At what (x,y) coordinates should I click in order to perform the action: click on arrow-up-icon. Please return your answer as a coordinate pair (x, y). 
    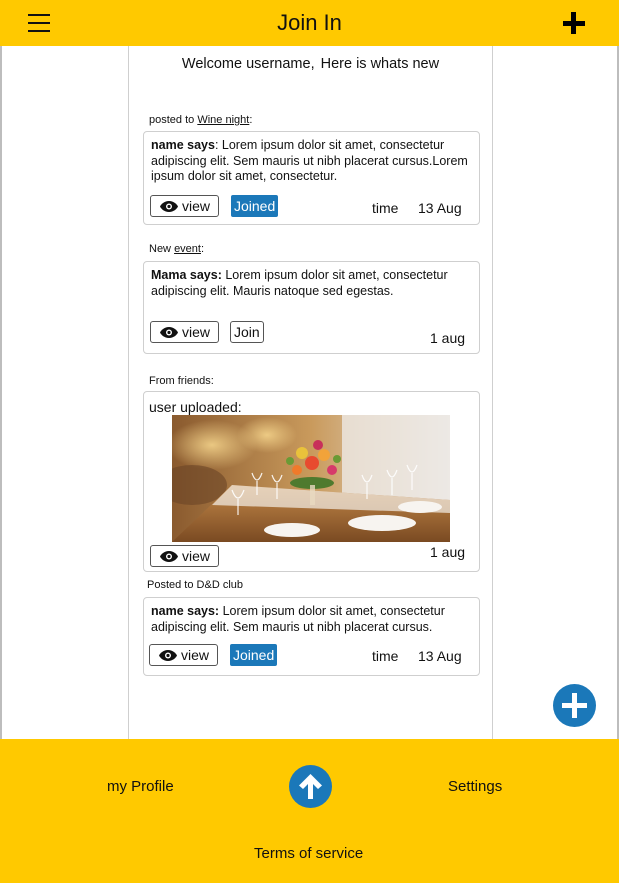
    Looking at the image, I should click on (310, 786).